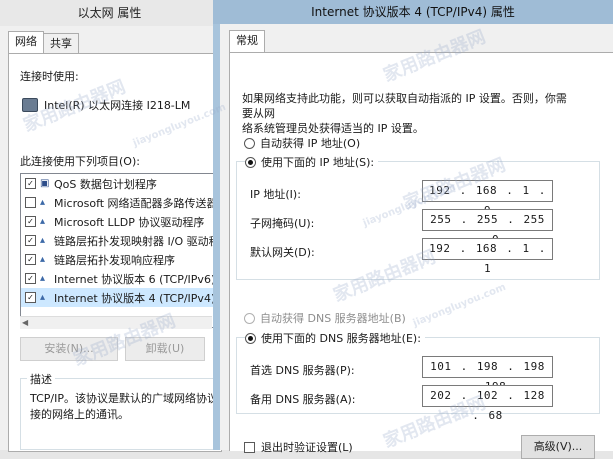 This screenshot has width=613, height=459. What do you see at coordinates (165, 349) in the screenshot?
I see `uninstall-button: 卸载(U)` at bounding box center [165, 349].